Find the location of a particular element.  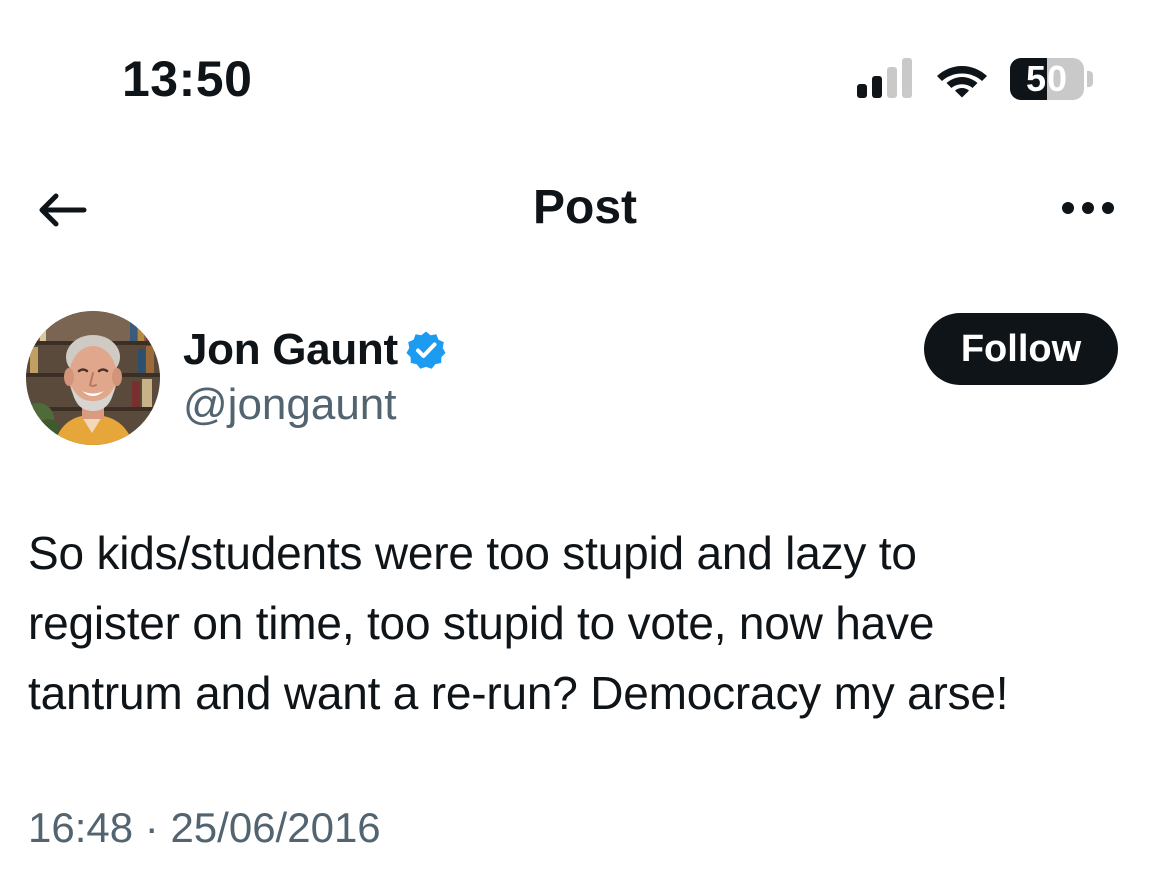

profile-photo is located at coordinates (93, 378).